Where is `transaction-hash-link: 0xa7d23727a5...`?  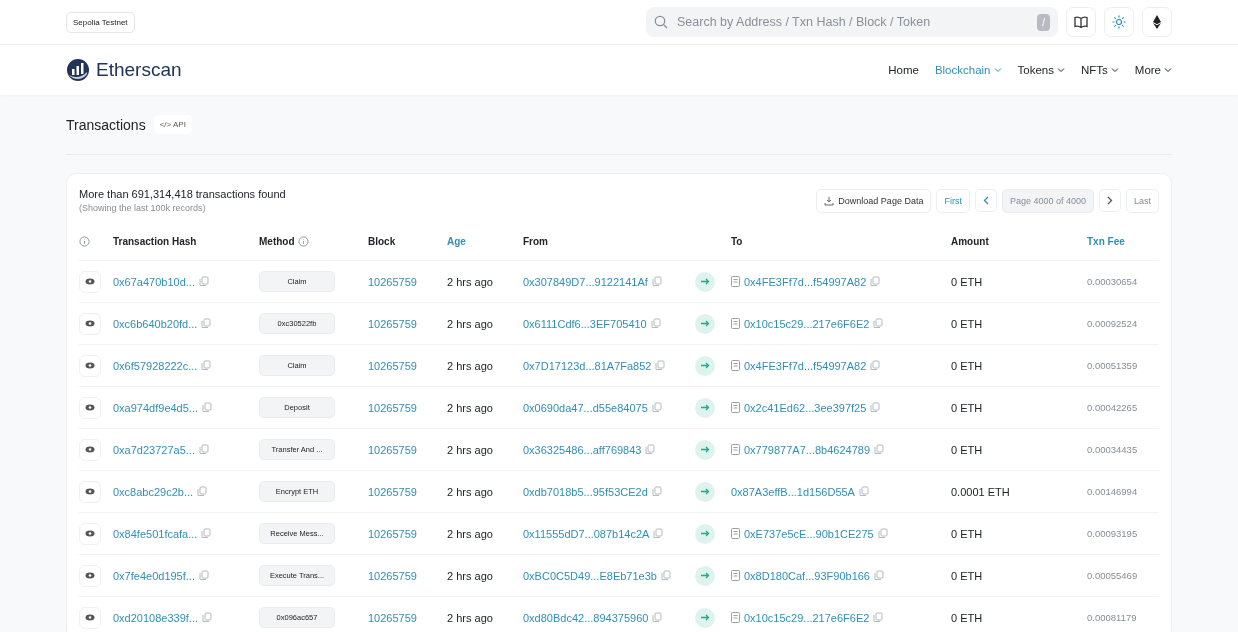
transaction-hash-link: 0xa7d23727a5... is located at coordinates (154, 449).